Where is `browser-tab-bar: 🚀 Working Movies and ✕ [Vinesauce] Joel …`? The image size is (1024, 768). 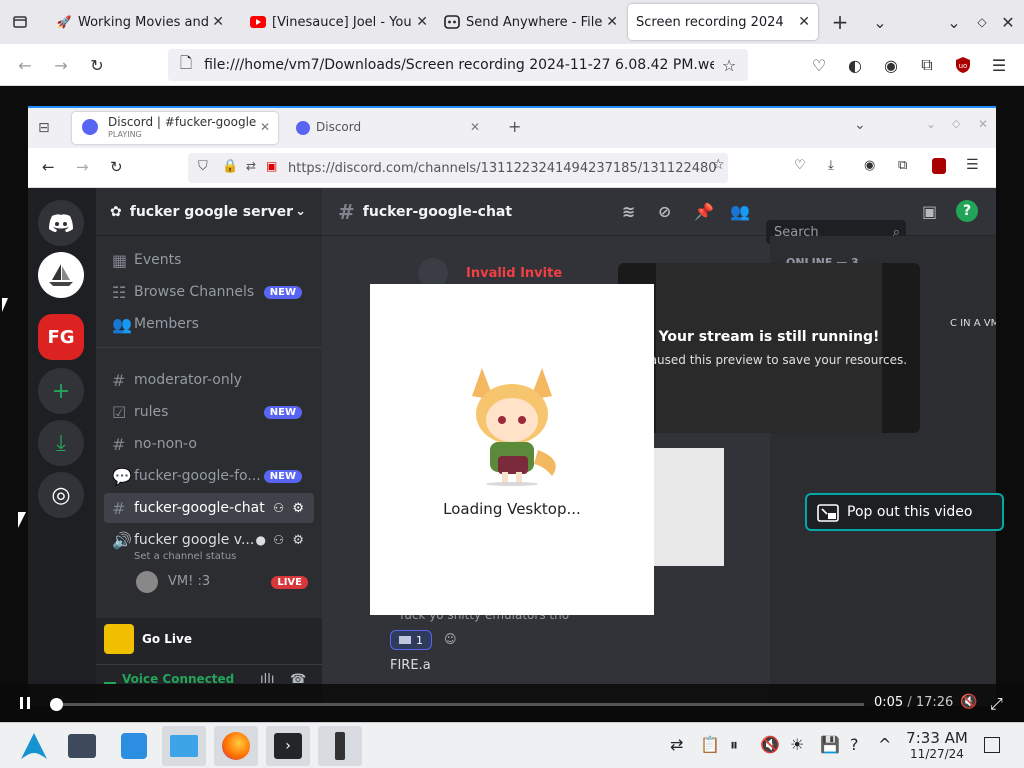 browser-tab-bar: 🚀 Working Movies and ✕ [Vinesauce] Joel … is located at coordinates (512, 22).